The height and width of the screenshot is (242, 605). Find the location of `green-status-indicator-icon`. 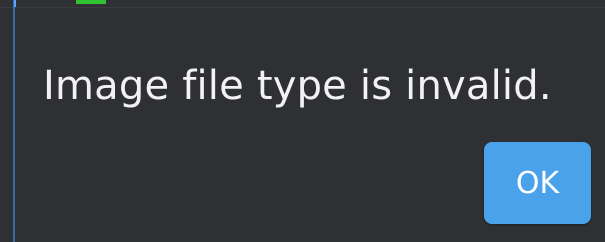

green-status-indicator-icon is located at coordinates (91, 2).